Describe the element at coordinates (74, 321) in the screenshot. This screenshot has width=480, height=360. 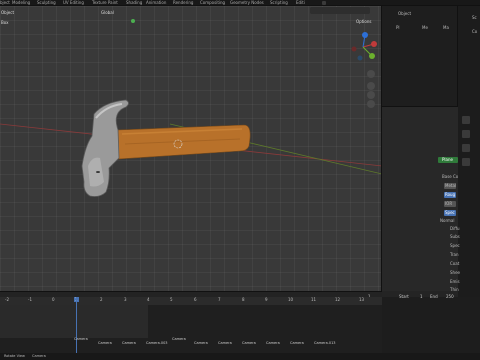
I see `timeline-range-shade` at that location.